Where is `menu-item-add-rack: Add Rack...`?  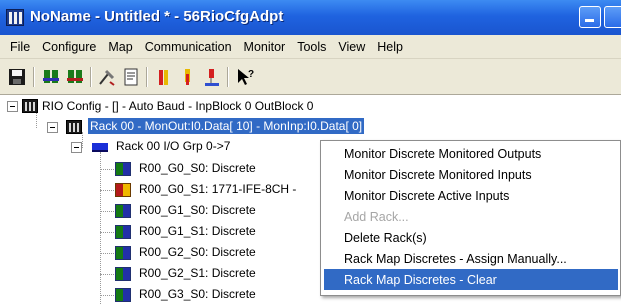
menu-item-add-rack: Add Rack... is located at coordinates (469, 216).